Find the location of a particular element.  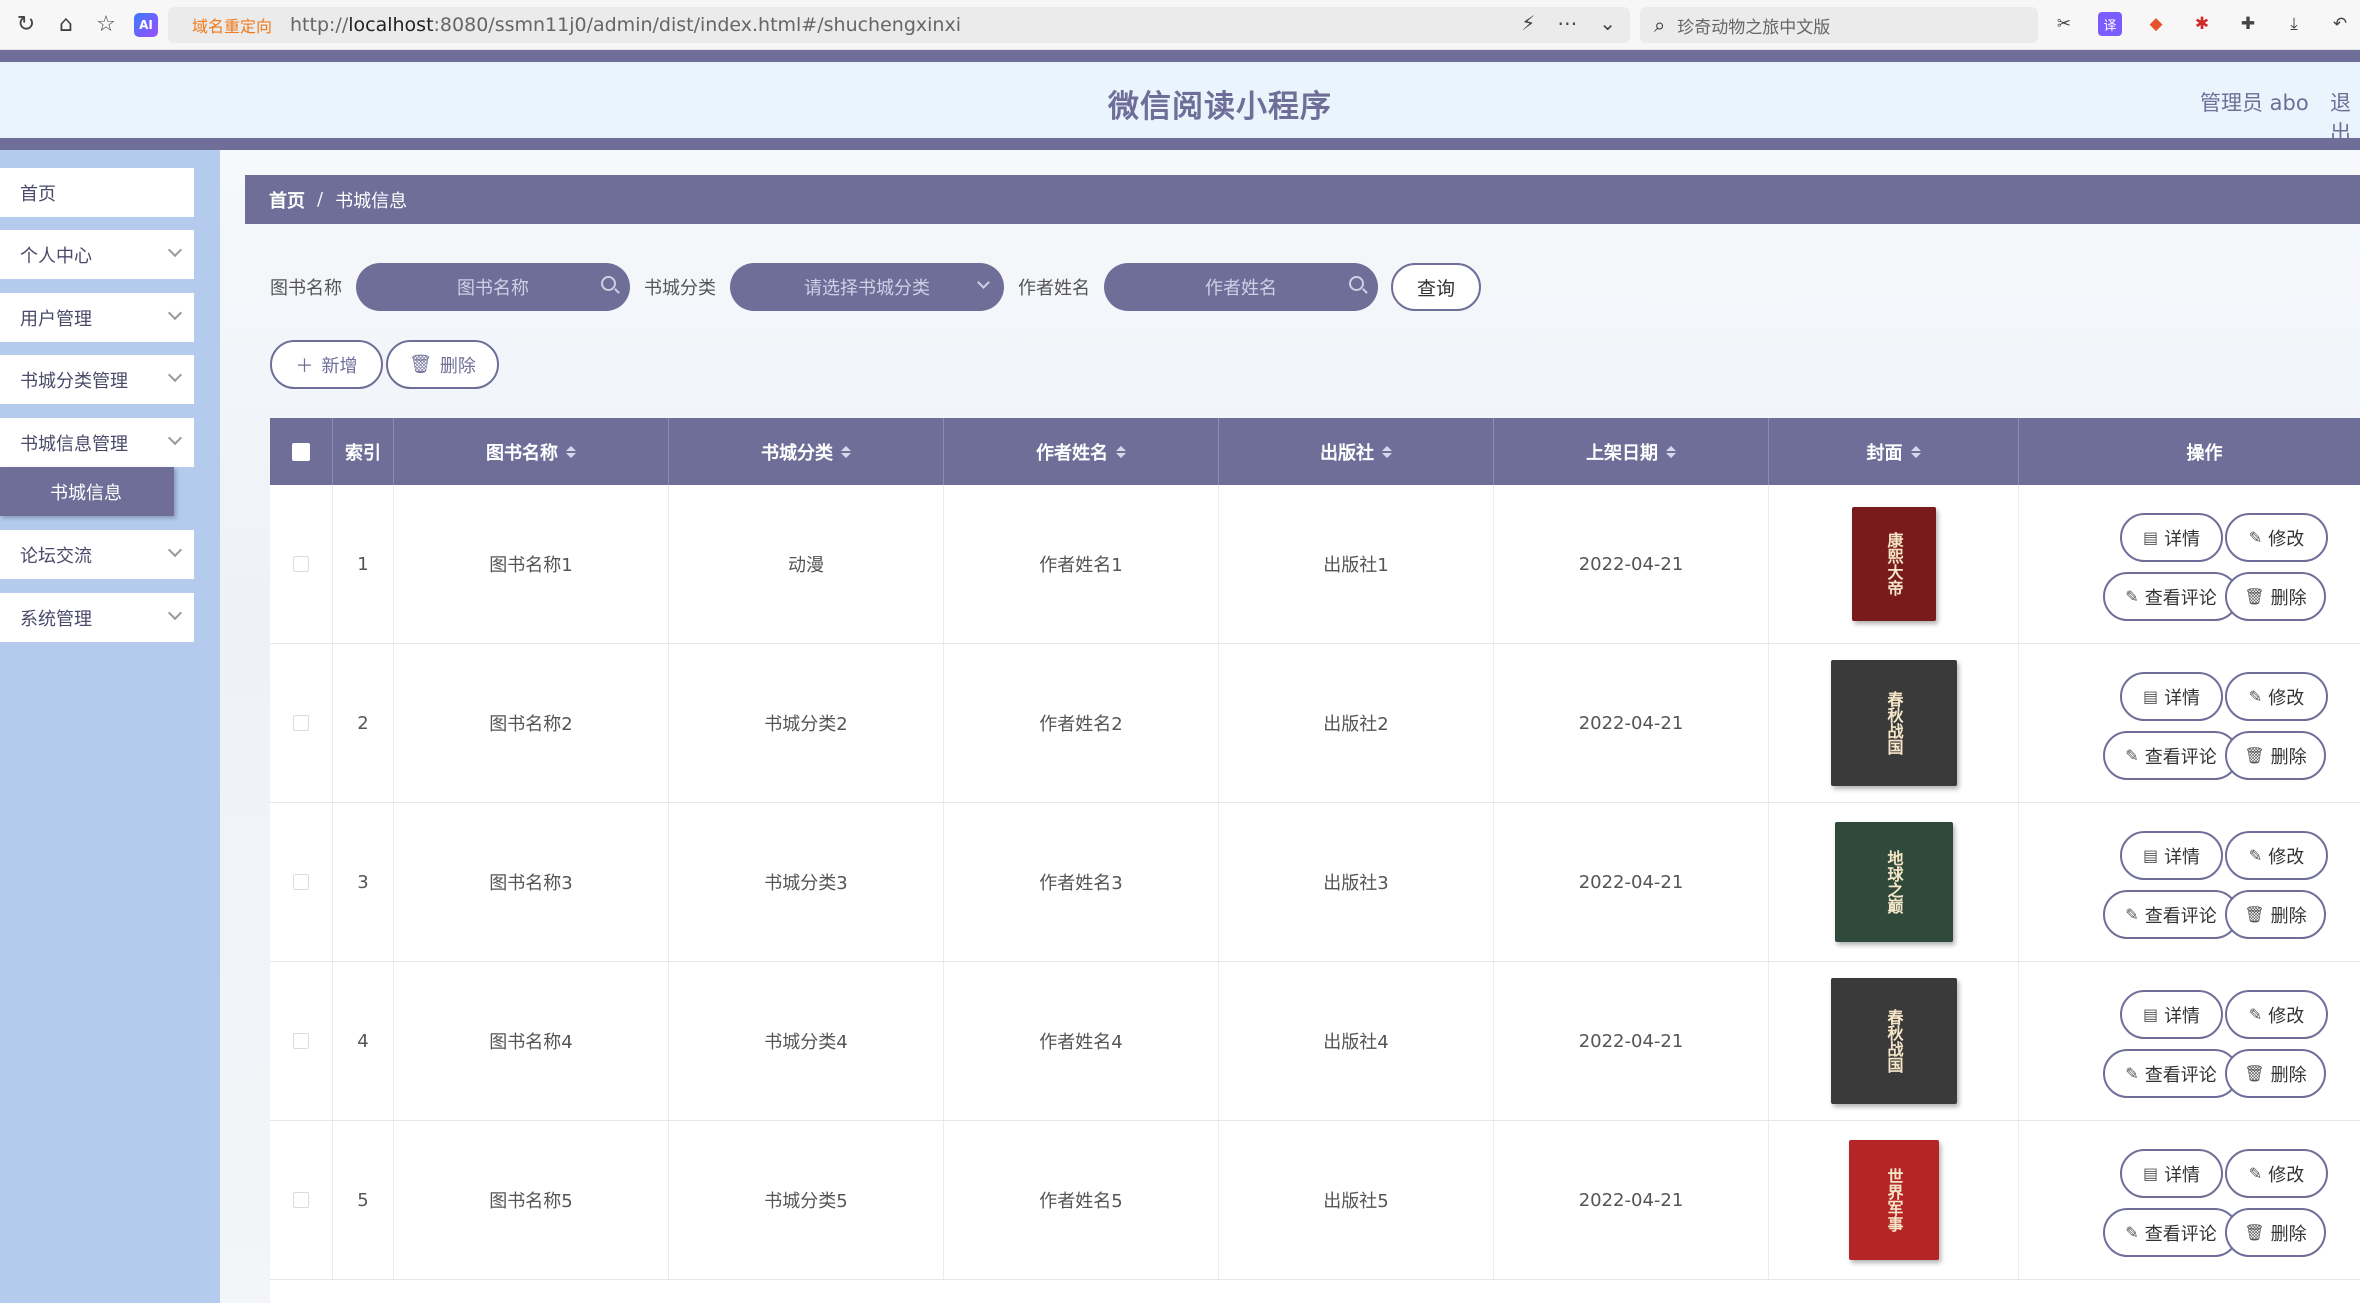

publisher-cell-text: 出版社1 is located at coordinates (1356, 565).